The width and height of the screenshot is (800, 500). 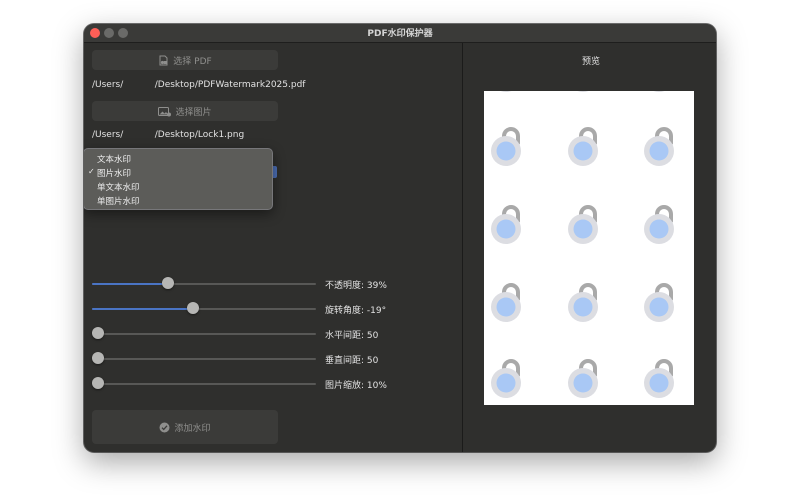 What do you see at coordinates (178, 179) in the screenshot?
I see `watermark-mode-menu: 文本水印 ✓ 图片水印 单文本水印 单图片水印` at bounding box center [178, 179].